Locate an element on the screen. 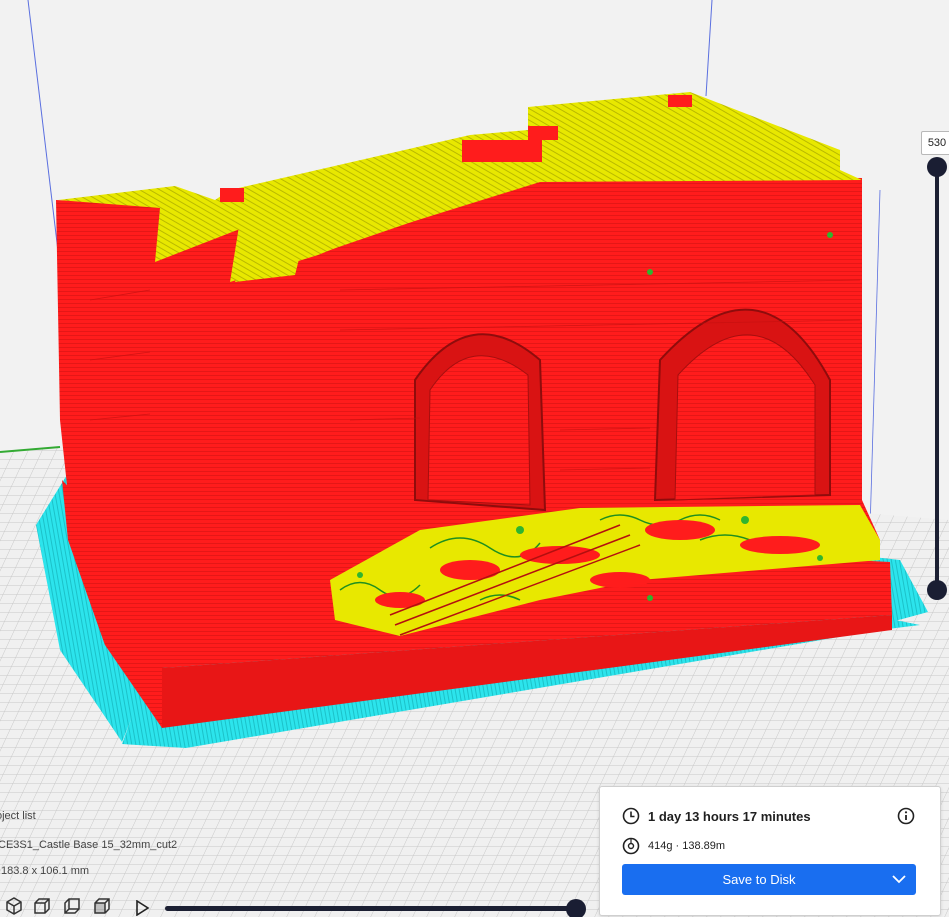 The height and width of the screenshot is (917, 949). object-list-toggle: oject list is located at coordinates (18, 816).